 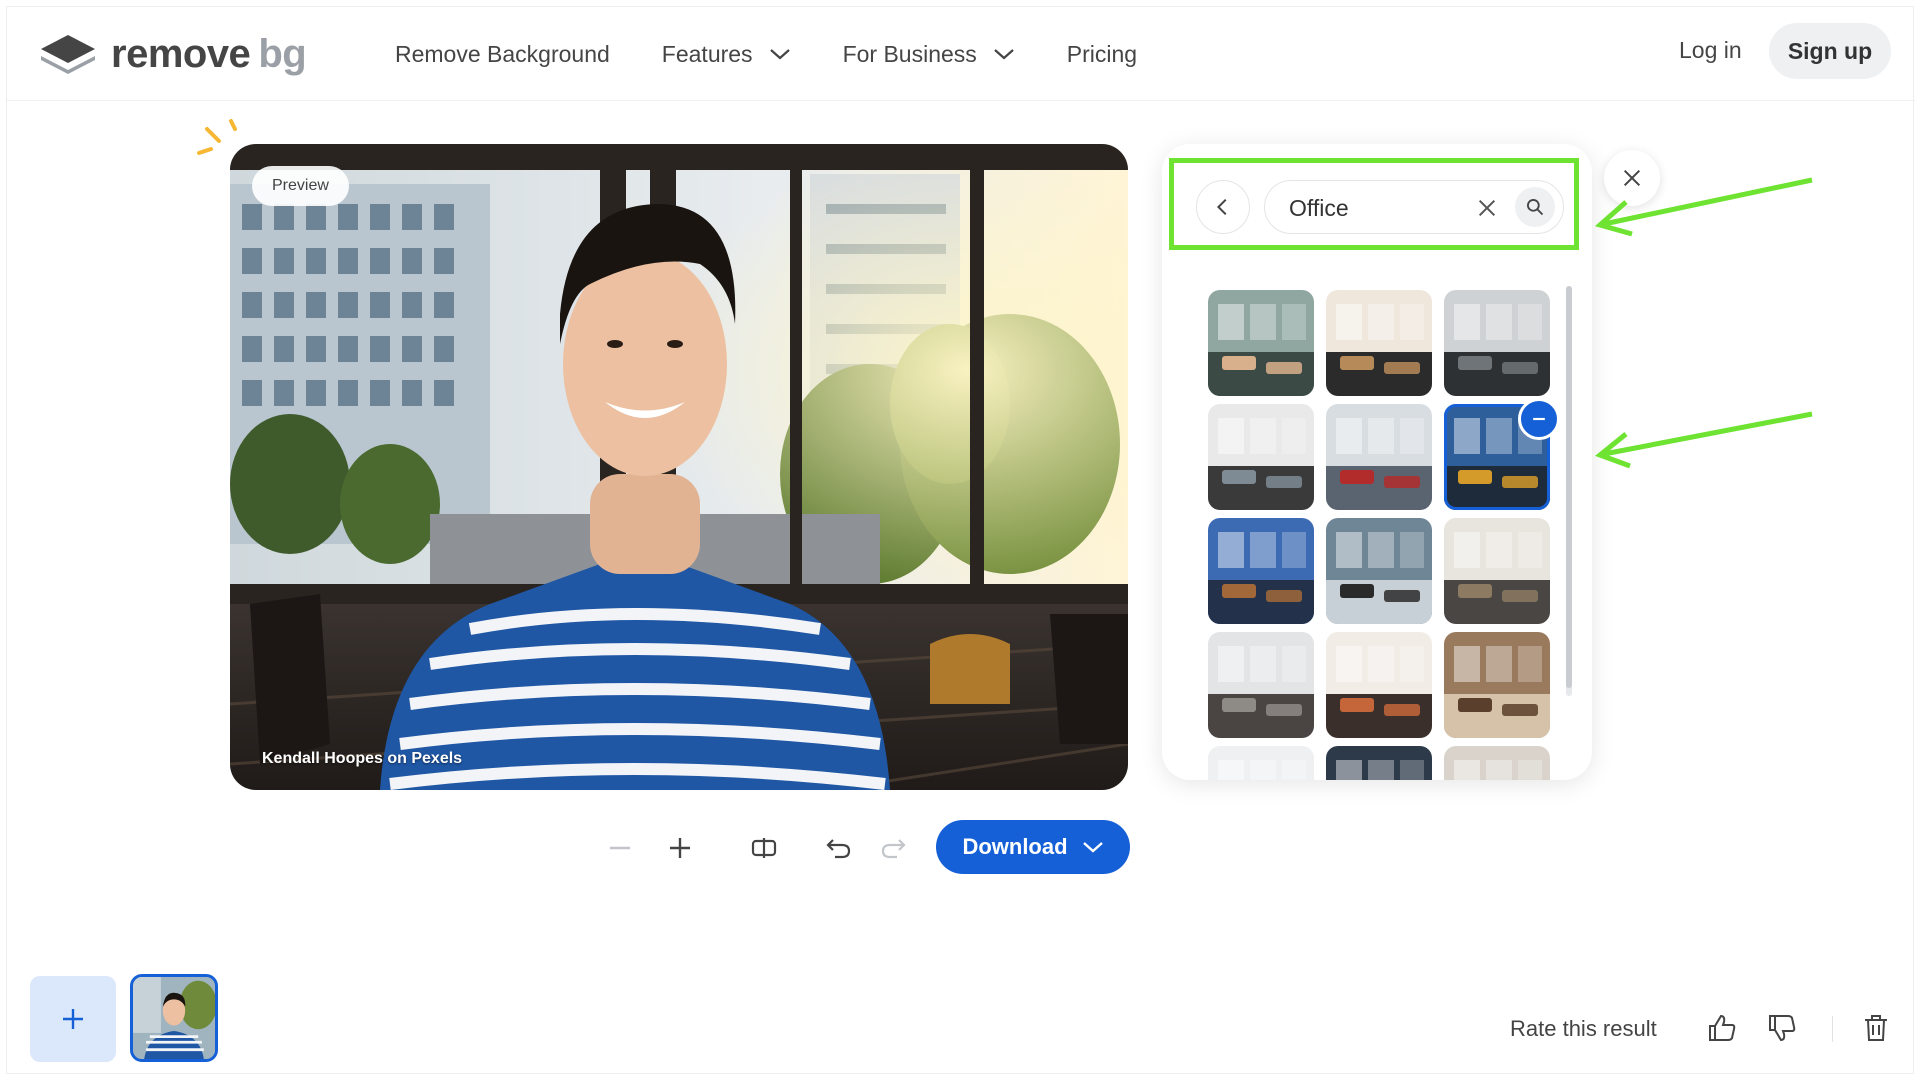 I want to click on nav-label: For Business, so click(x=909, y=53).